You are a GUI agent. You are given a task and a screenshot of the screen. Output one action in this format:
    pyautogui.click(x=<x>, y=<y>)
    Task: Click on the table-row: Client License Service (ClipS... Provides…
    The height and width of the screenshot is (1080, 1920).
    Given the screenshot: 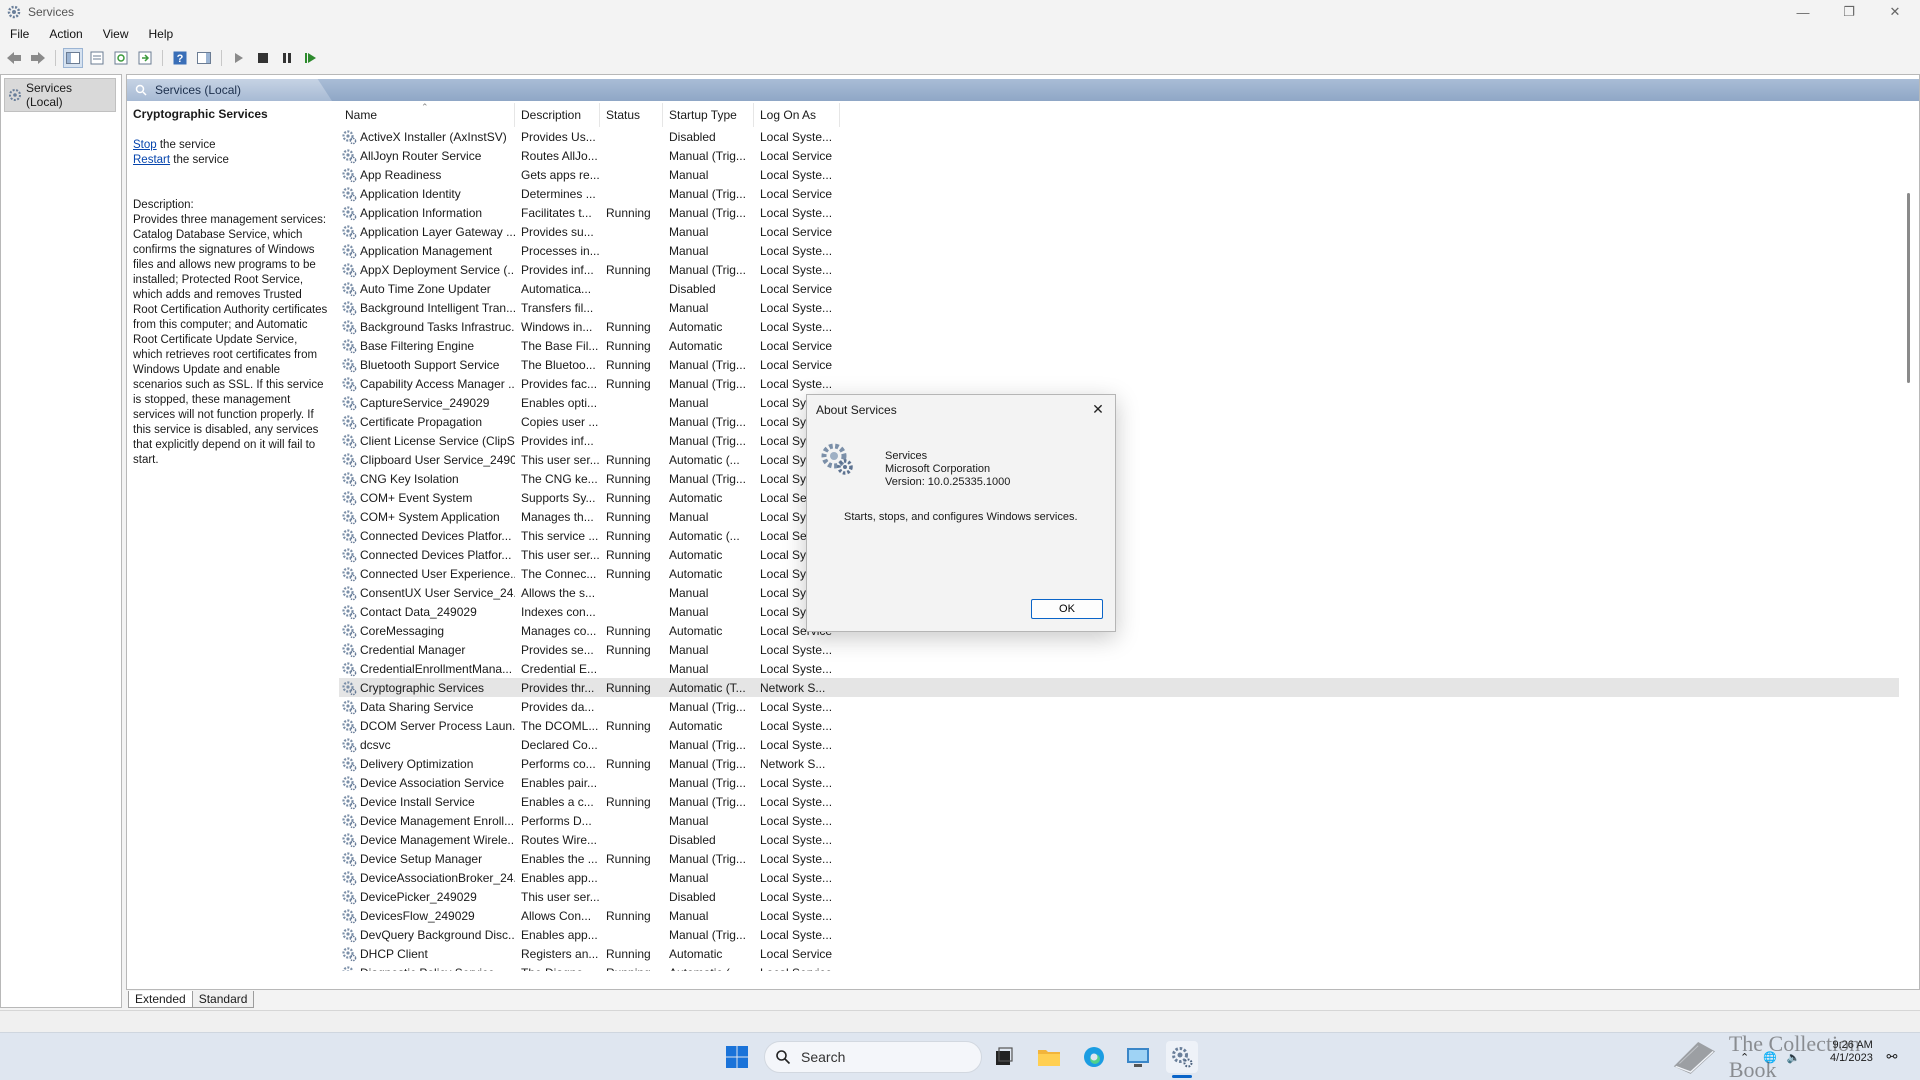 What is the action you would take?
    pyautogui.click(x=1119, y=440)
    